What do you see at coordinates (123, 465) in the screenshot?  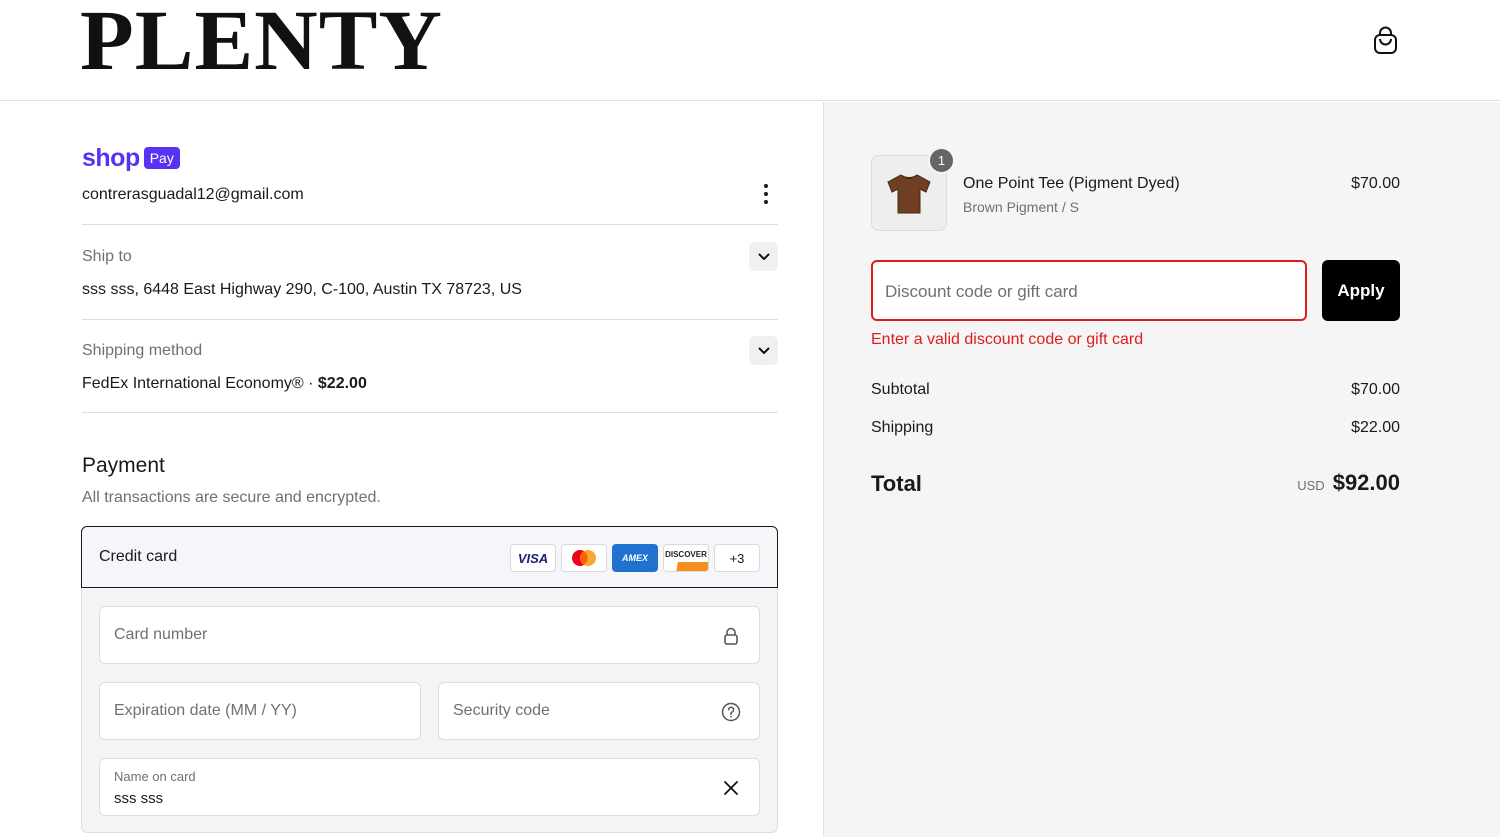 I see `payment-title: Payment` at bounding box center [123, 465].